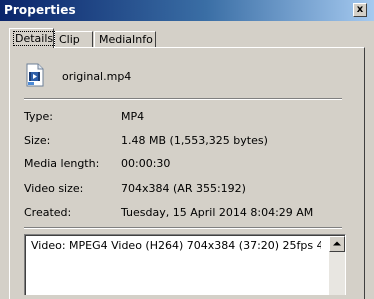  What do you see at coordinates (40, 10) in the screenshot?
I see `window-title: Properties` at bounding box center [40, 10].